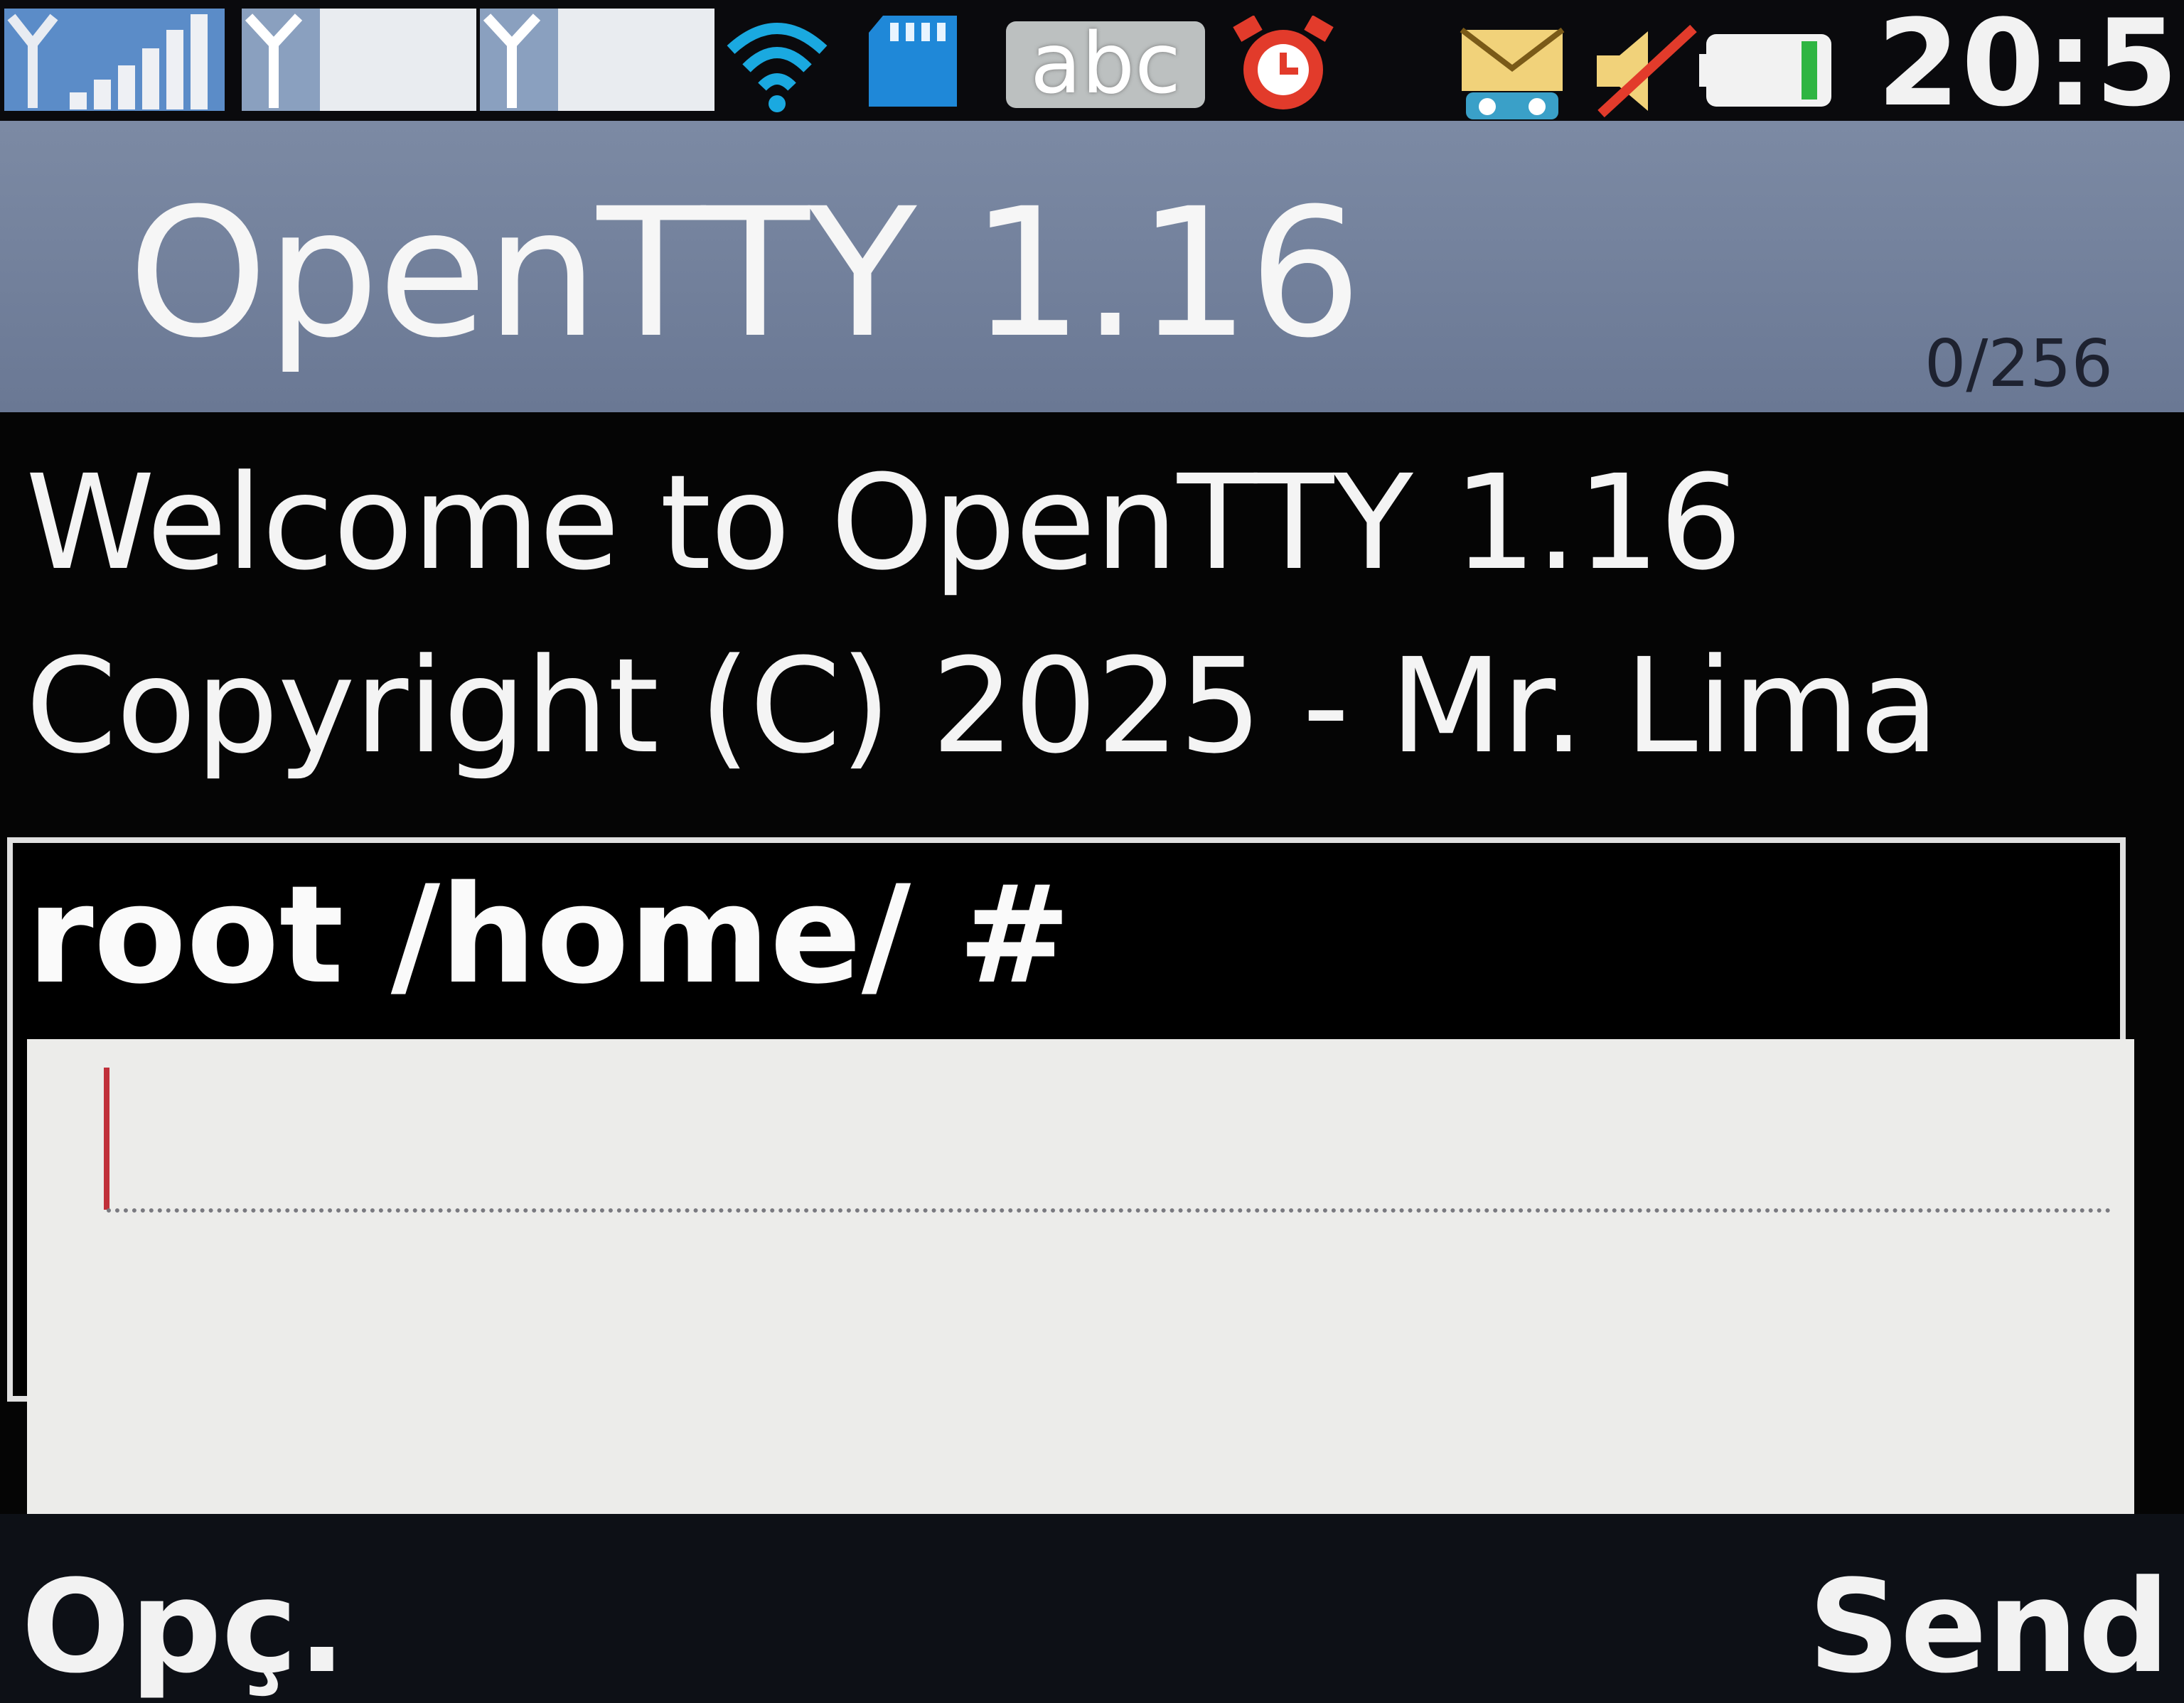 Image resolution: width=2184 pixels, height=1703 pixels. What do you see at coordinates (1109, 1210) in the screenshot?
I see `input-underline` at bounding box center [1109, 1210].